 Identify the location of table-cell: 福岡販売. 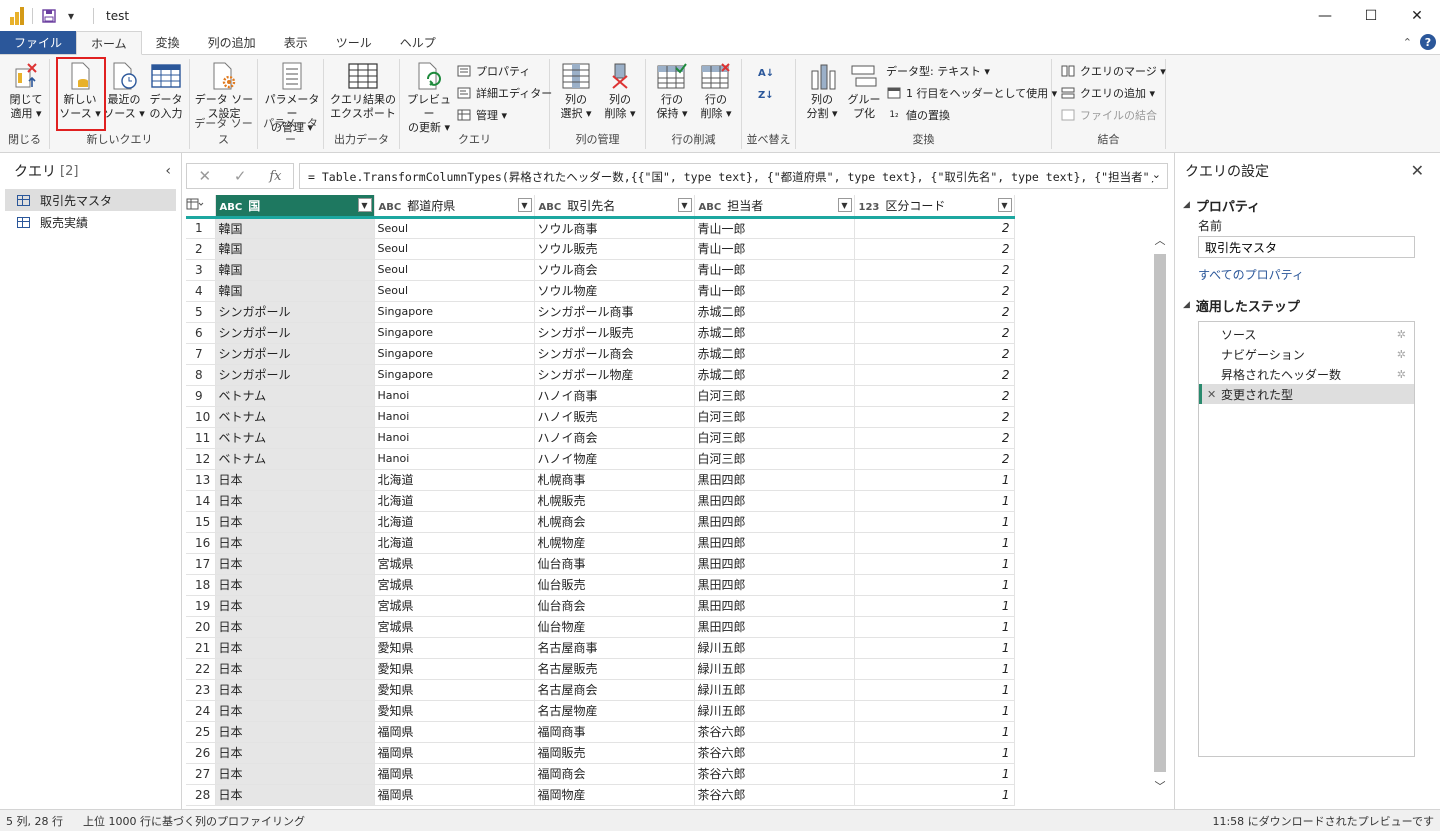
(614, 753).